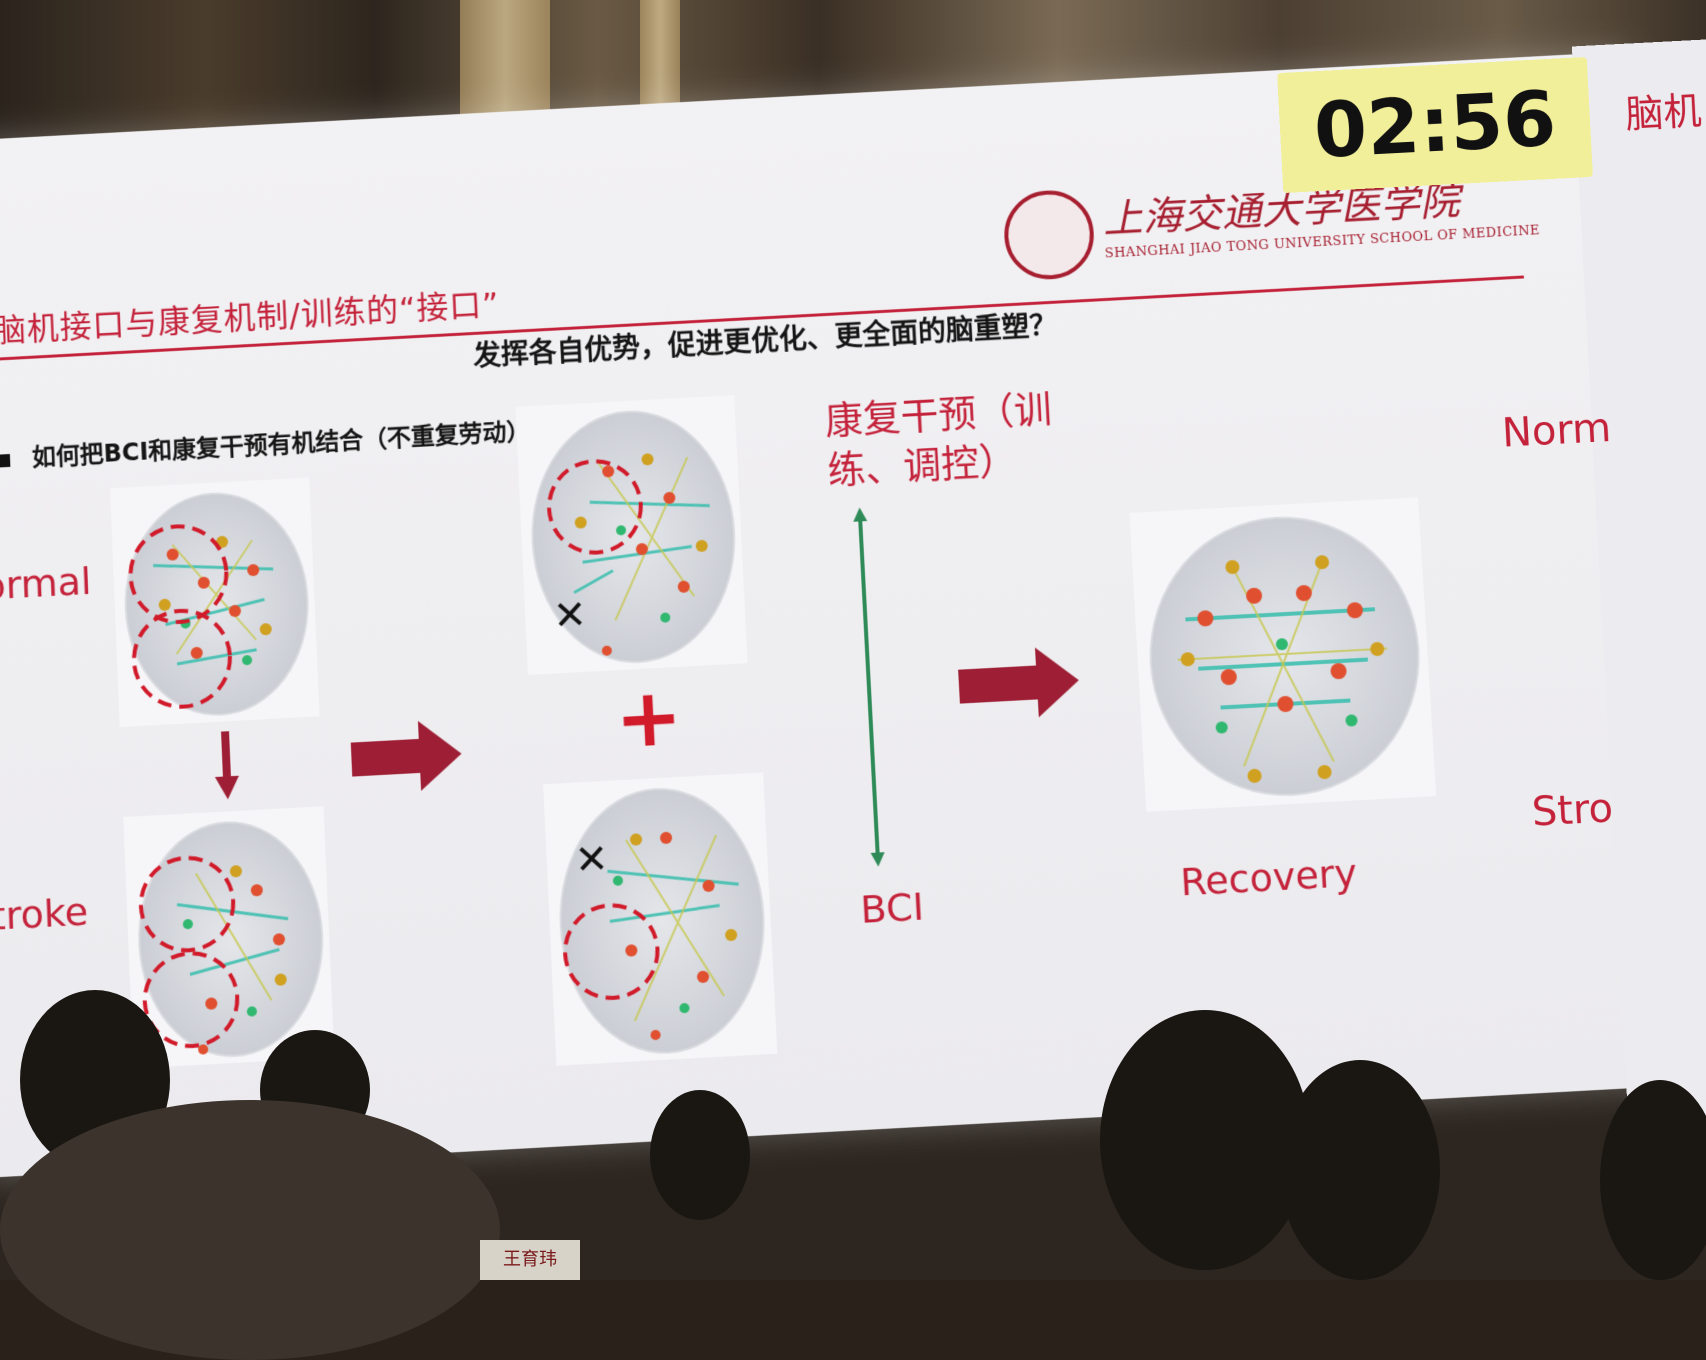 This screenshot has height=1360, width=1706. What do you see at coordinates (1663, 109) in the screenshot?
I see `next-slide-title-fragment: 脑机` at bounding box center [1663, 109].